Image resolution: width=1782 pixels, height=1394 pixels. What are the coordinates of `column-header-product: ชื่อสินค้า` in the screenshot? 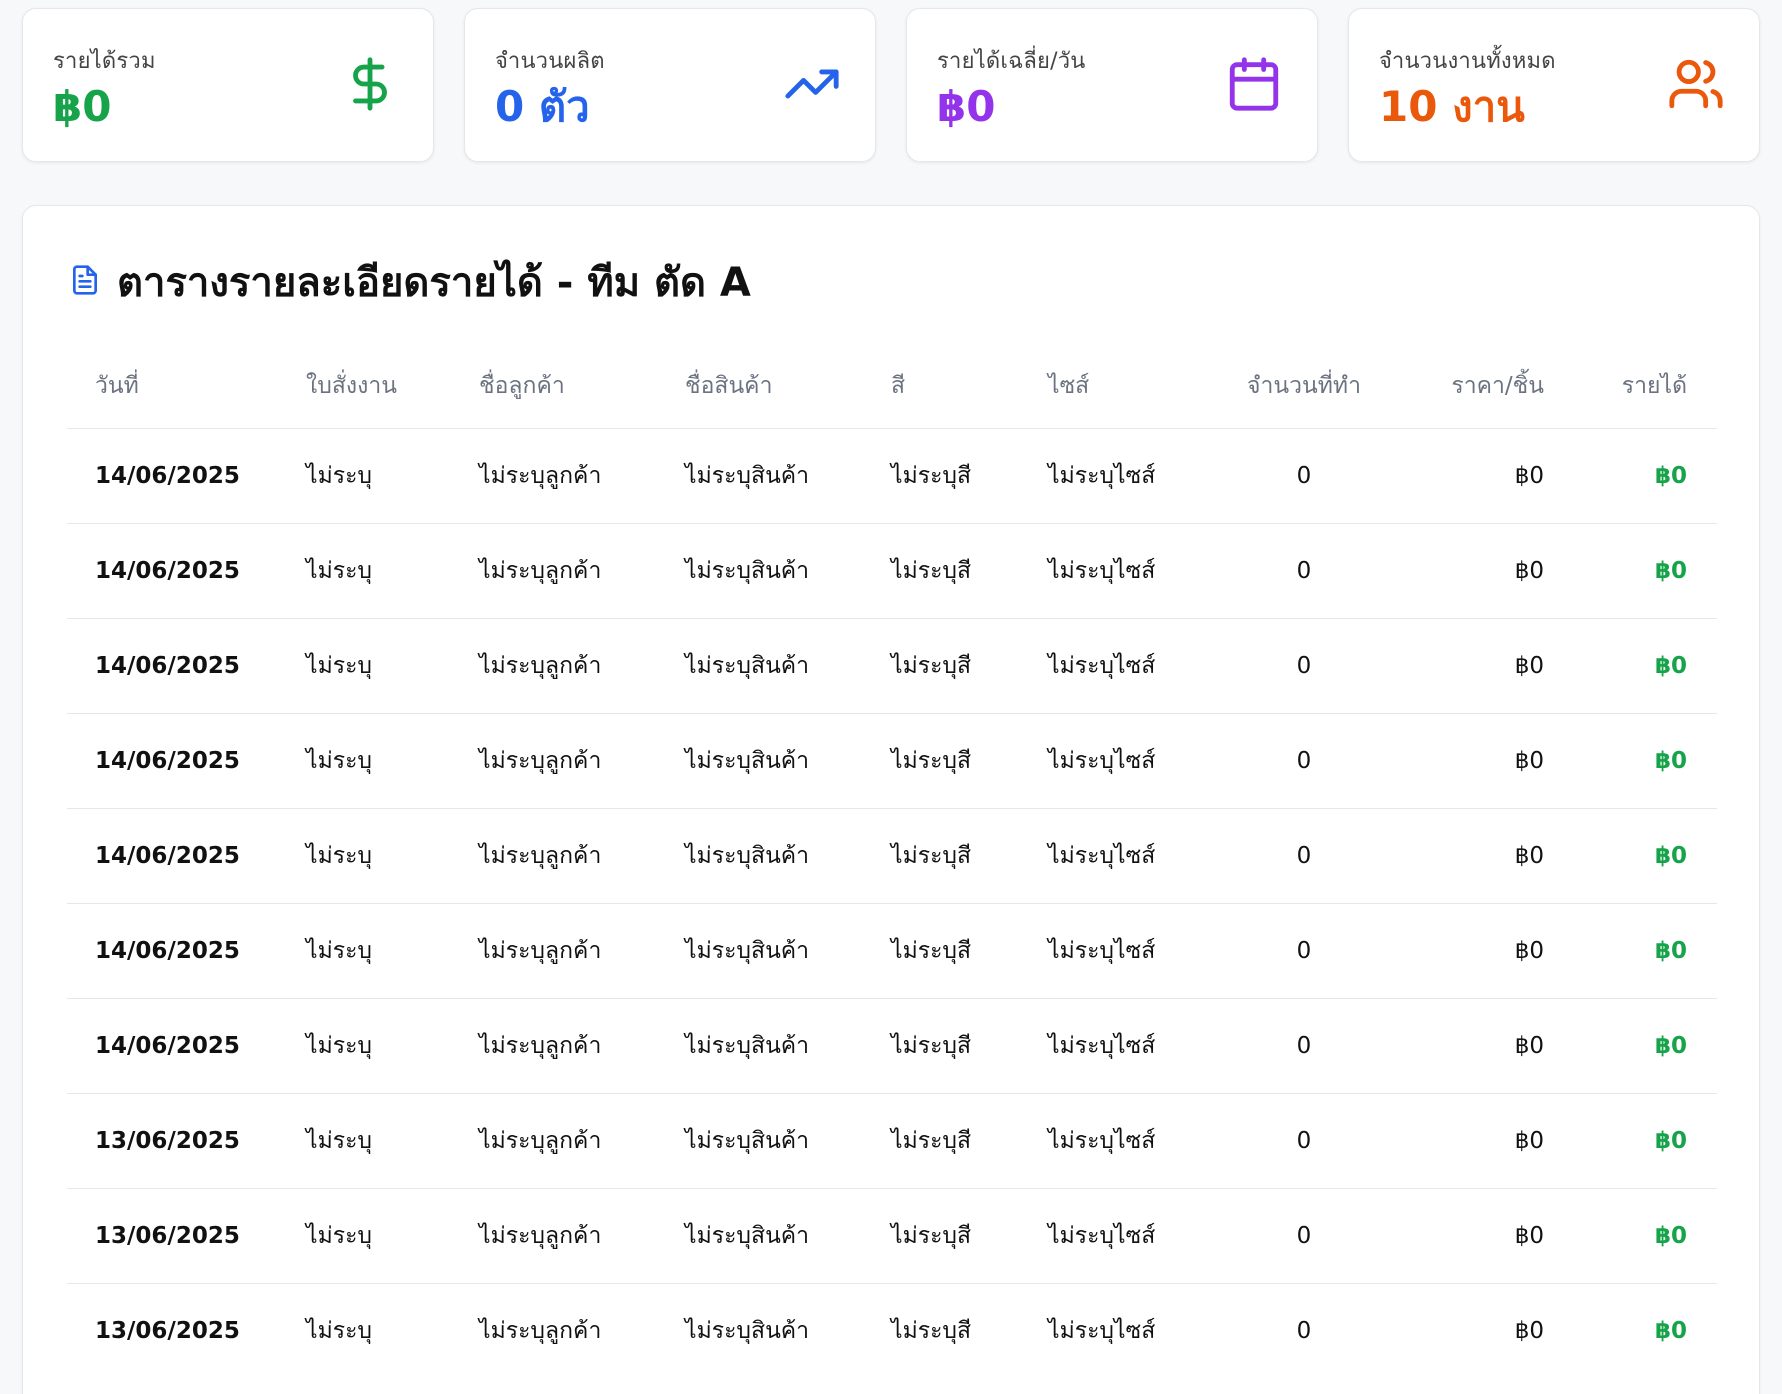 It's located at (760, 386).